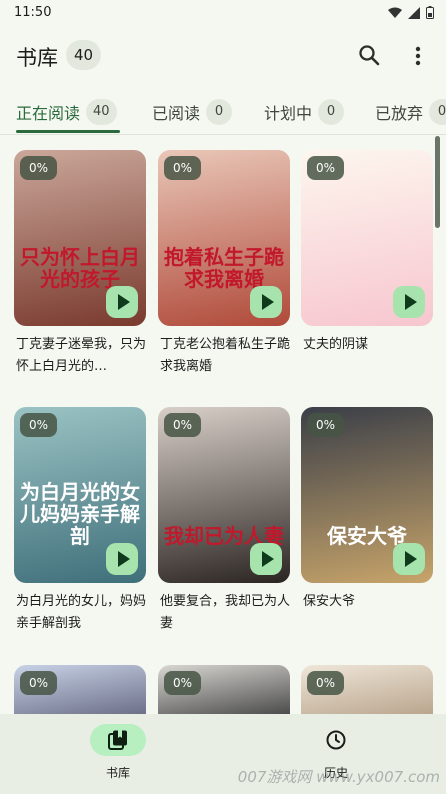 This screenshot has width=446, height=794. Describe the element at coordinates (68, 131) in the screenshot. I see `active-tab-indicator` at that location.